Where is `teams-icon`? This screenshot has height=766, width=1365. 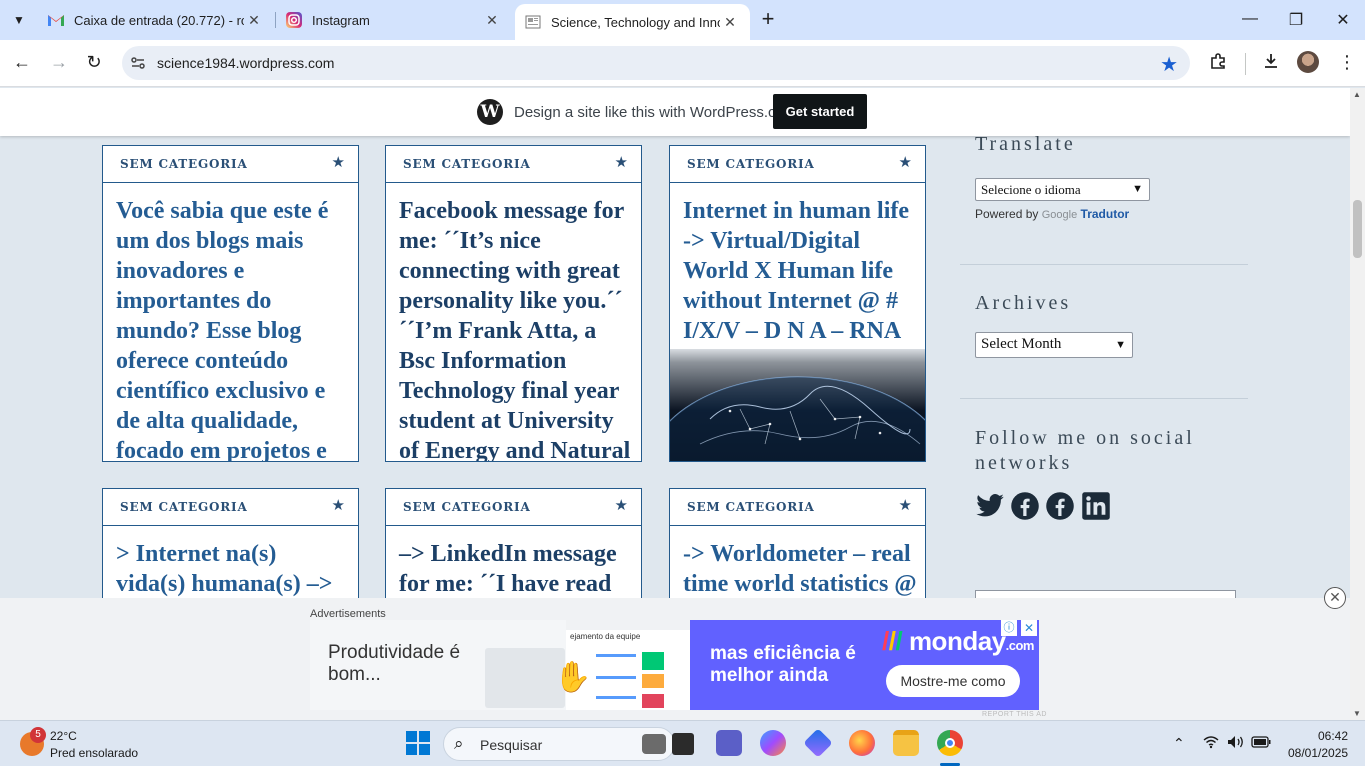
teams-icon is located at coordinates (729, 743).